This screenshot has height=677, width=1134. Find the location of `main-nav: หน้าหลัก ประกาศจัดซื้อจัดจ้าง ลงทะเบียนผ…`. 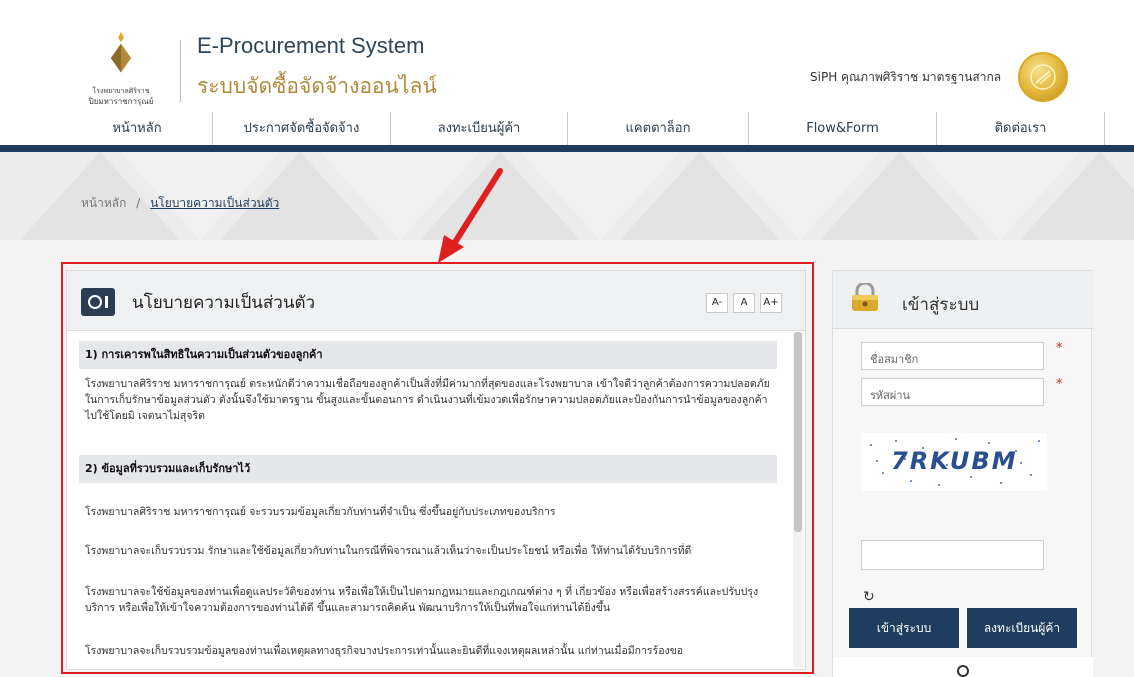

main-nav: หน้าหลัก ประกาศจัดซื้อจัดจ้าง ลงทะเบียนผ… is located at coordinates (567, 132).